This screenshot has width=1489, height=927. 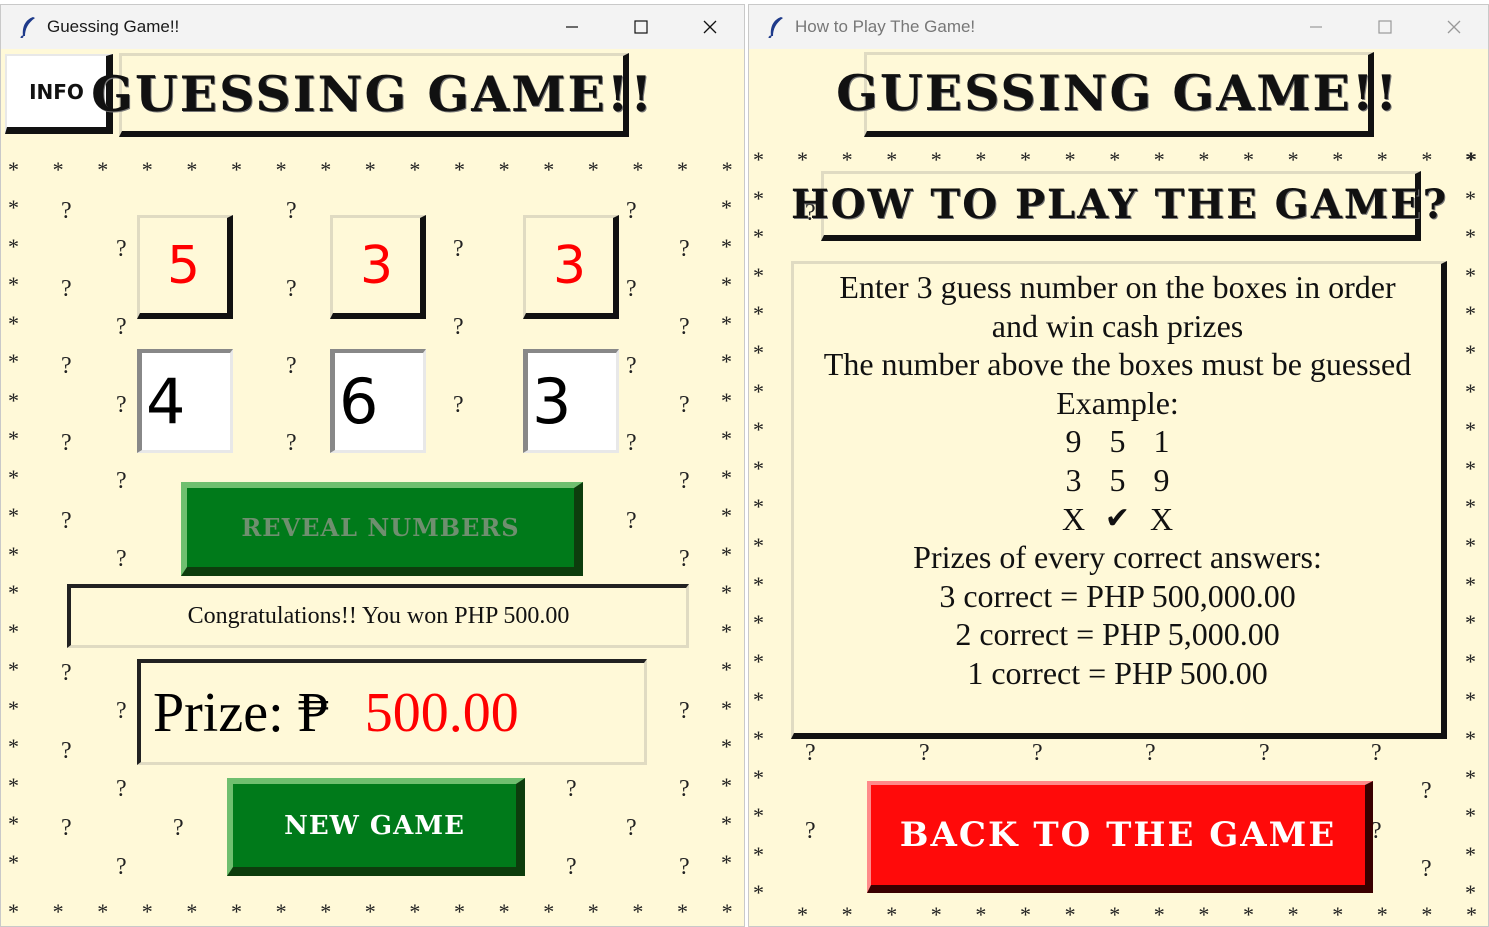 I want to click on prize-3-correct: 3 correct = PHP 500,000.00, so click(x=1117, y=595).